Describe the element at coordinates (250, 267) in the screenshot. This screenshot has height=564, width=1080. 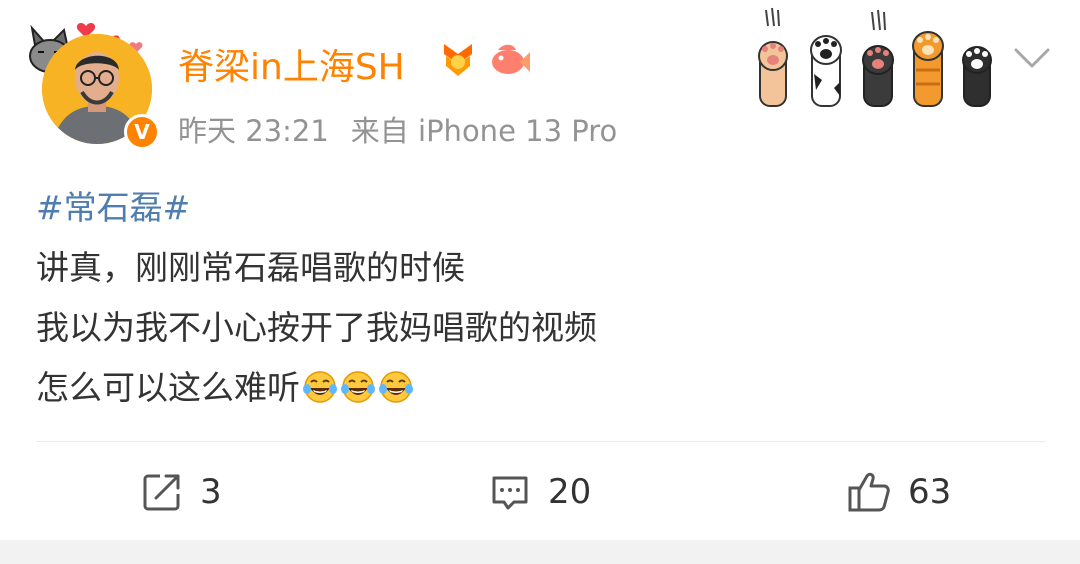
I see `post-text-line-1: 讲真，刚刚常石磊唱歌的时候` at that location.